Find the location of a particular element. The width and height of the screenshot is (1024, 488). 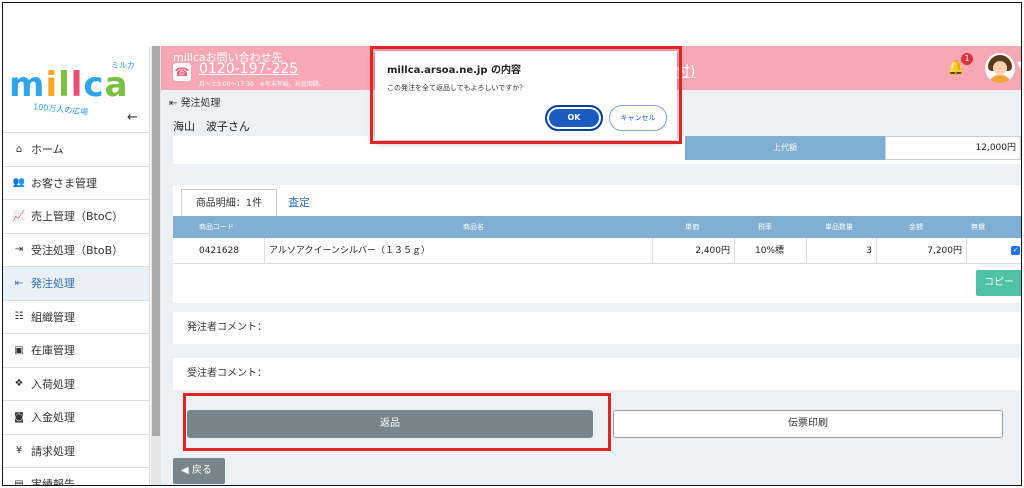

sidebar-item-label: 受注処理（BtoB） is located at coordinates (77, 250).